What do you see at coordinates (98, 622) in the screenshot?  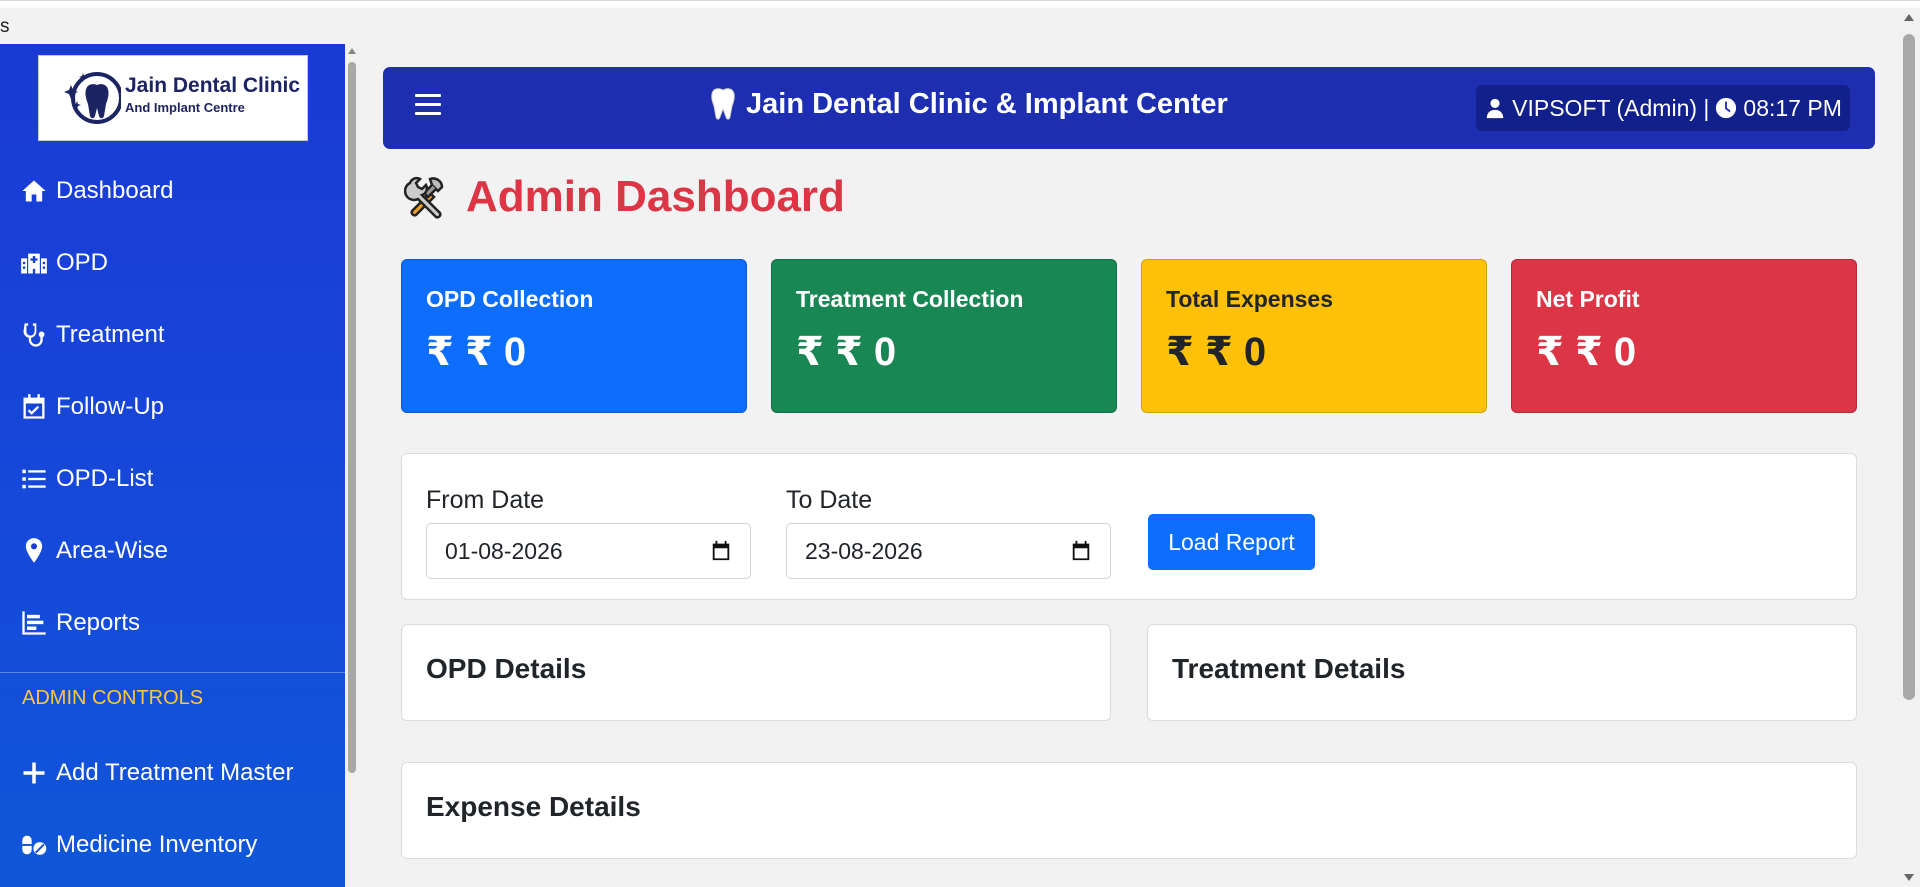 I see `sidebar-item-label: Reports` at bounding box center [98, 622].